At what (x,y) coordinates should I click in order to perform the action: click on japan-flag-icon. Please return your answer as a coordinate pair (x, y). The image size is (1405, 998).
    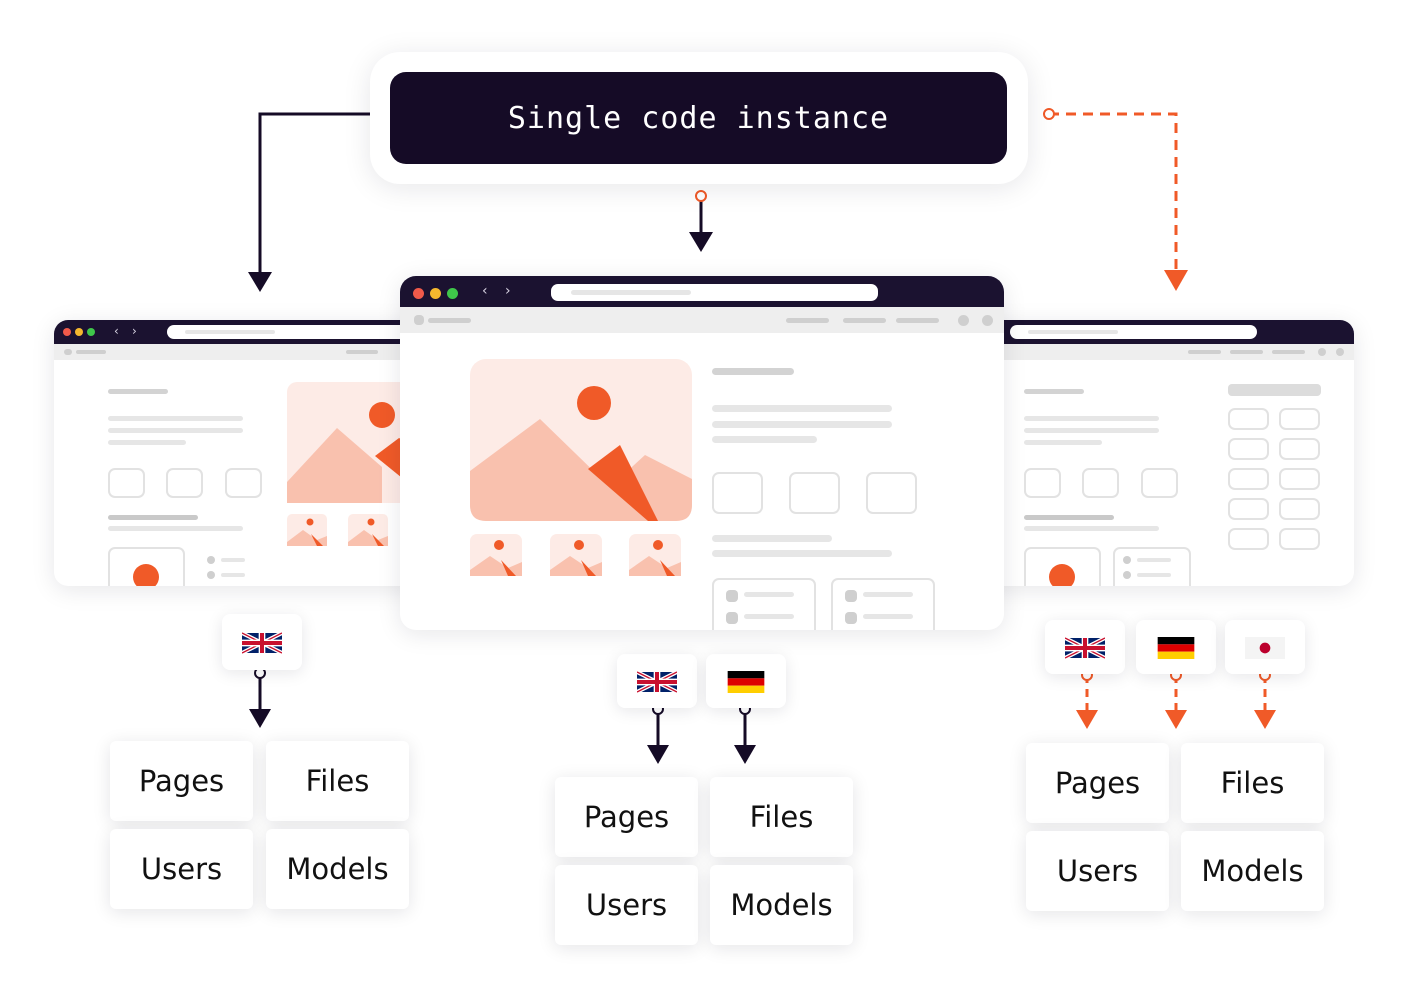
    Looking at the image, I should click on (1265, 648).